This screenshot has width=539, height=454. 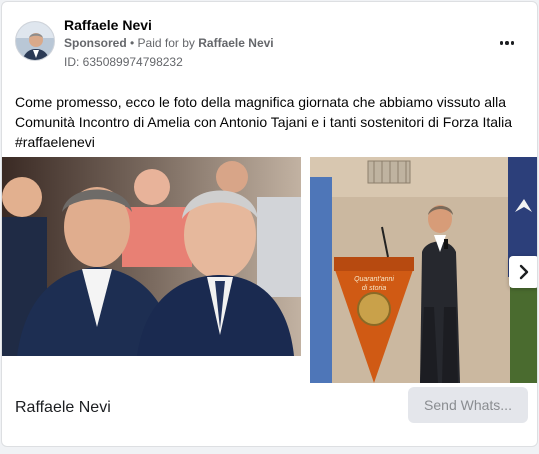 I want to click on more-options-button, so click(x=507, y=43).